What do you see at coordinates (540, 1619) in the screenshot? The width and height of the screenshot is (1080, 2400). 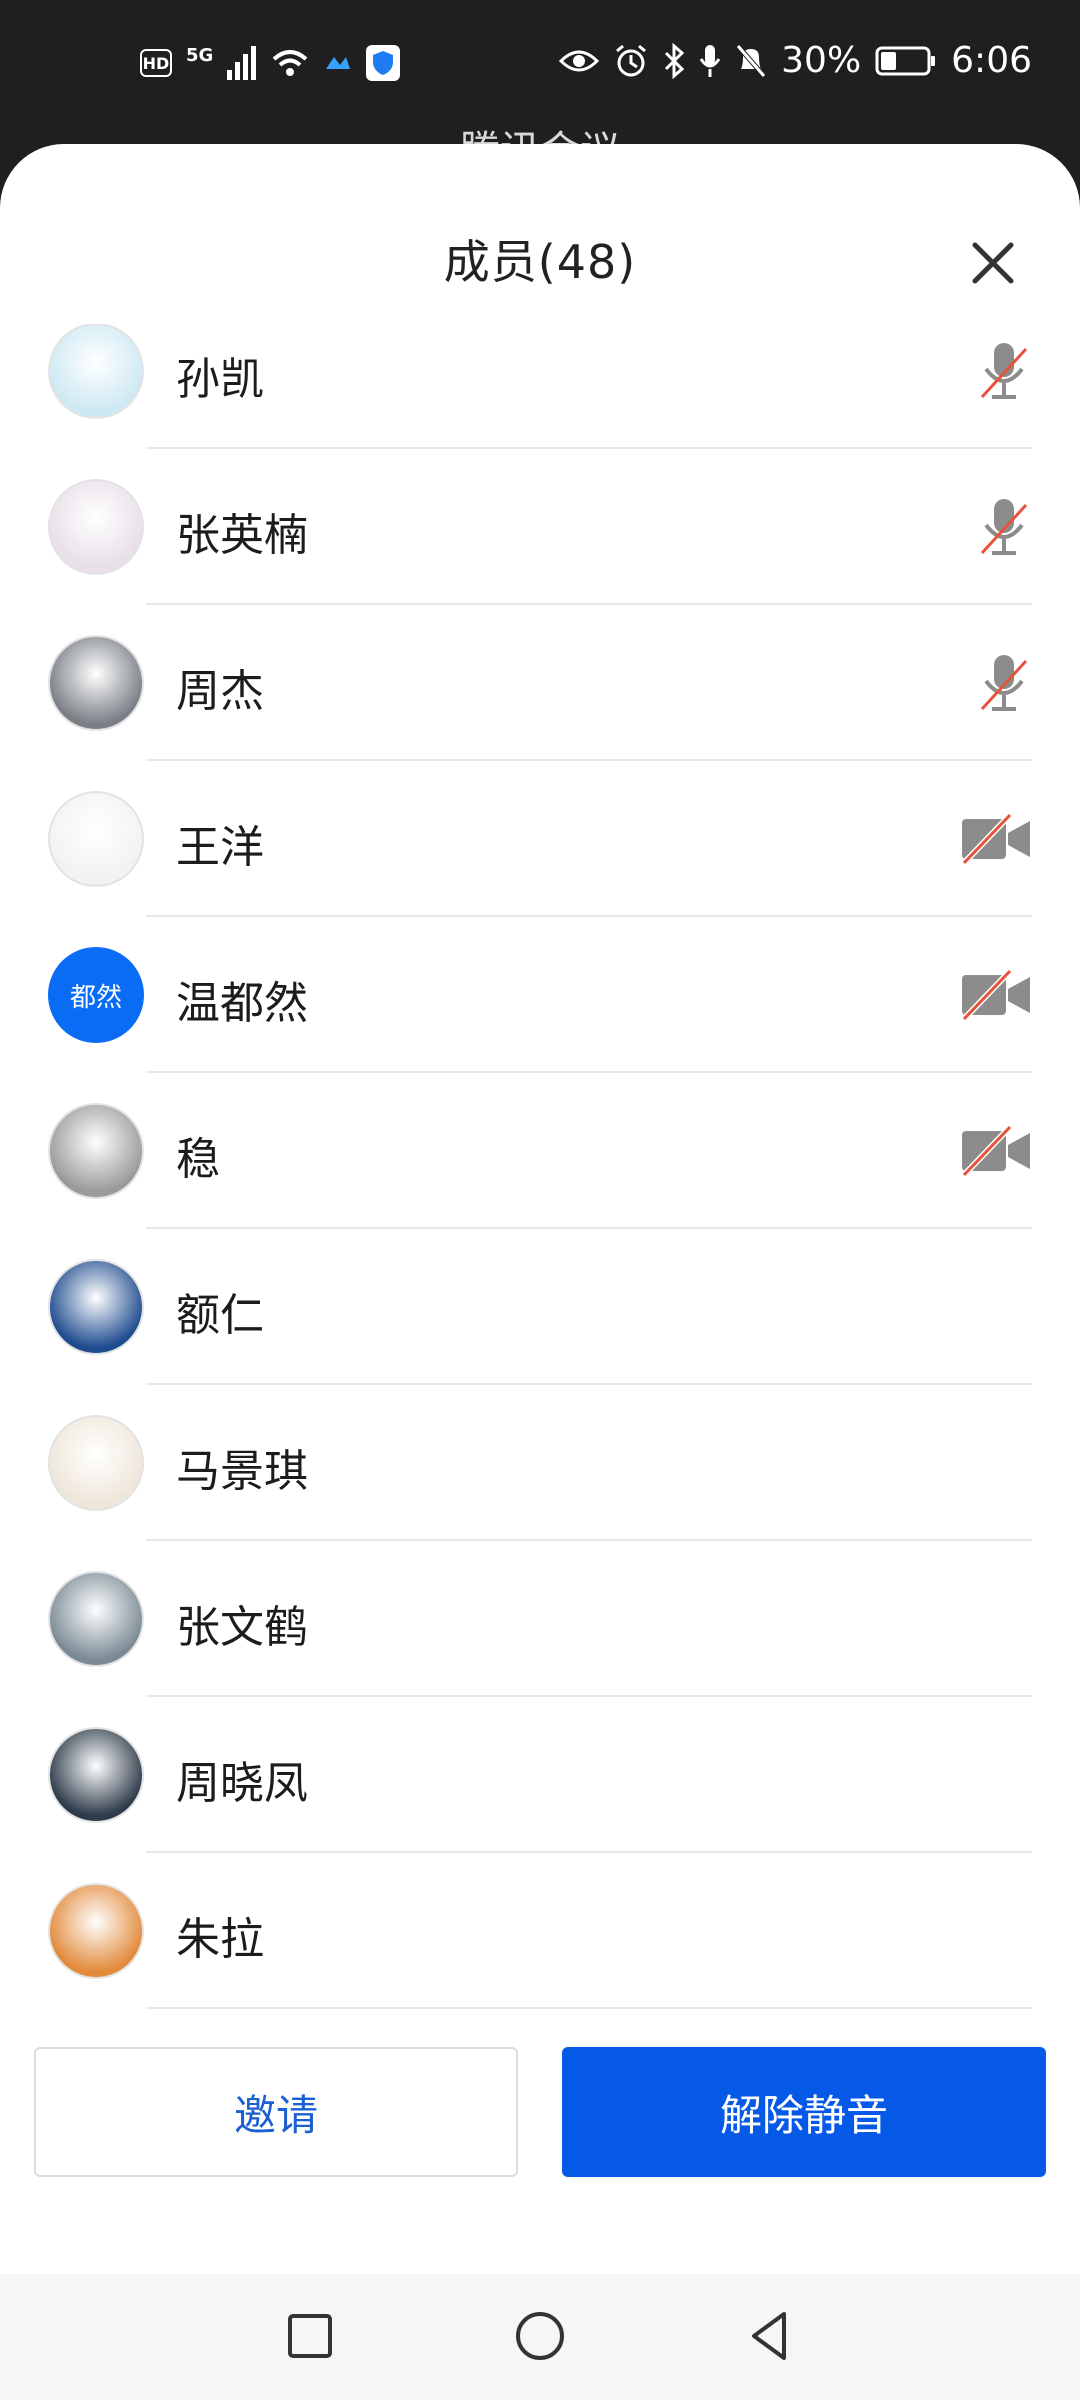 I see `member-row: 张文鹤` at bounding box center [540, 1619].